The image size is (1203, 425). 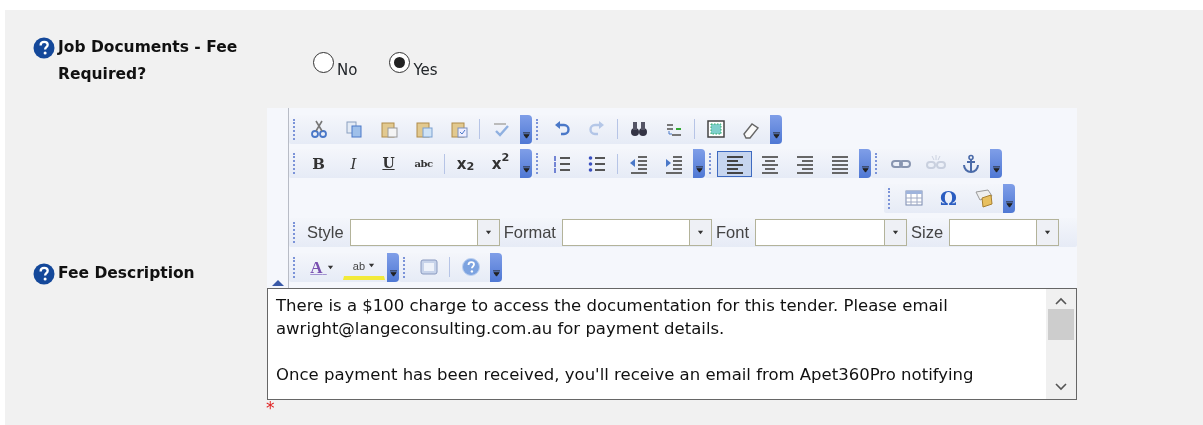 I want to click on numbered-list-icon, so click(x=561, y=163).